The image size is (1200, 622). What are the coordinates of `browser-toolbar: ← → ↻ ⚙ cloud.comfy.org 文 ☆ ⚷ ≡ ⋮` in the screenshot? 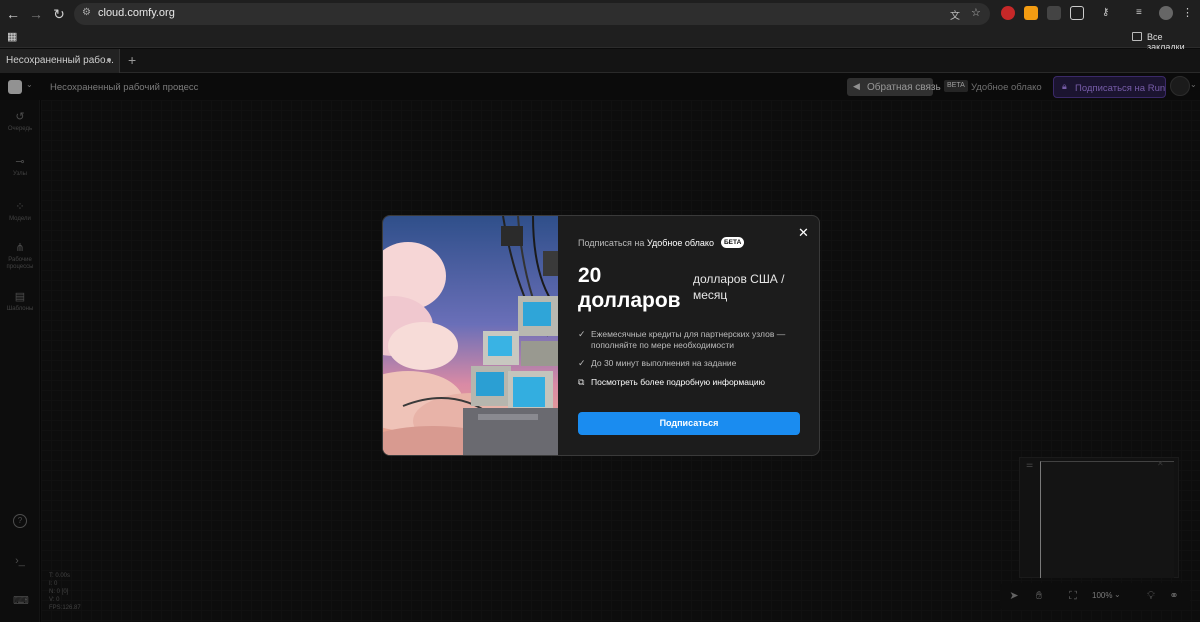 It's located at (600, 14).